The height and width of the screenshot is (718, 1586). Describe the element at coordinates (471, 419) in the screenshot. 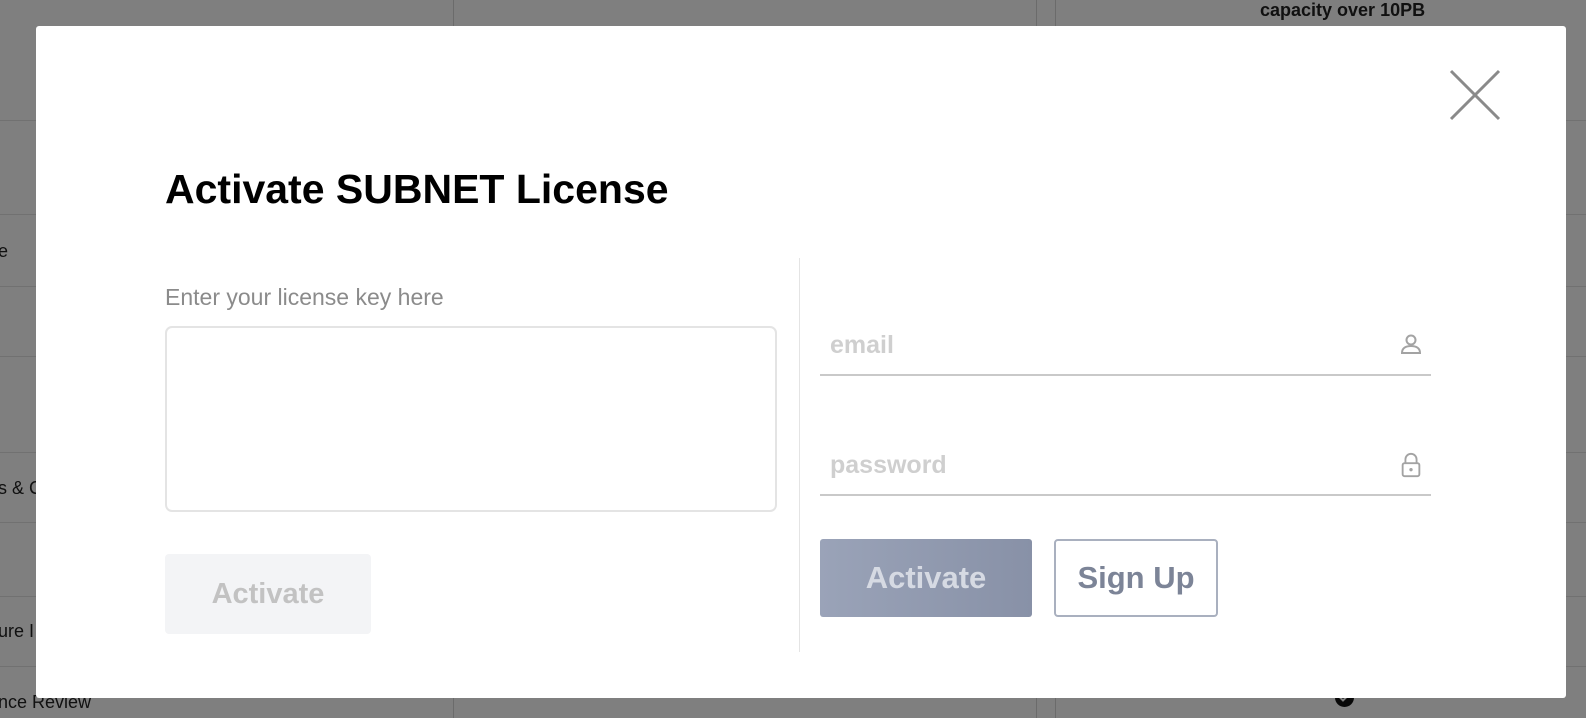

I see `license-key-textarea` at that location.